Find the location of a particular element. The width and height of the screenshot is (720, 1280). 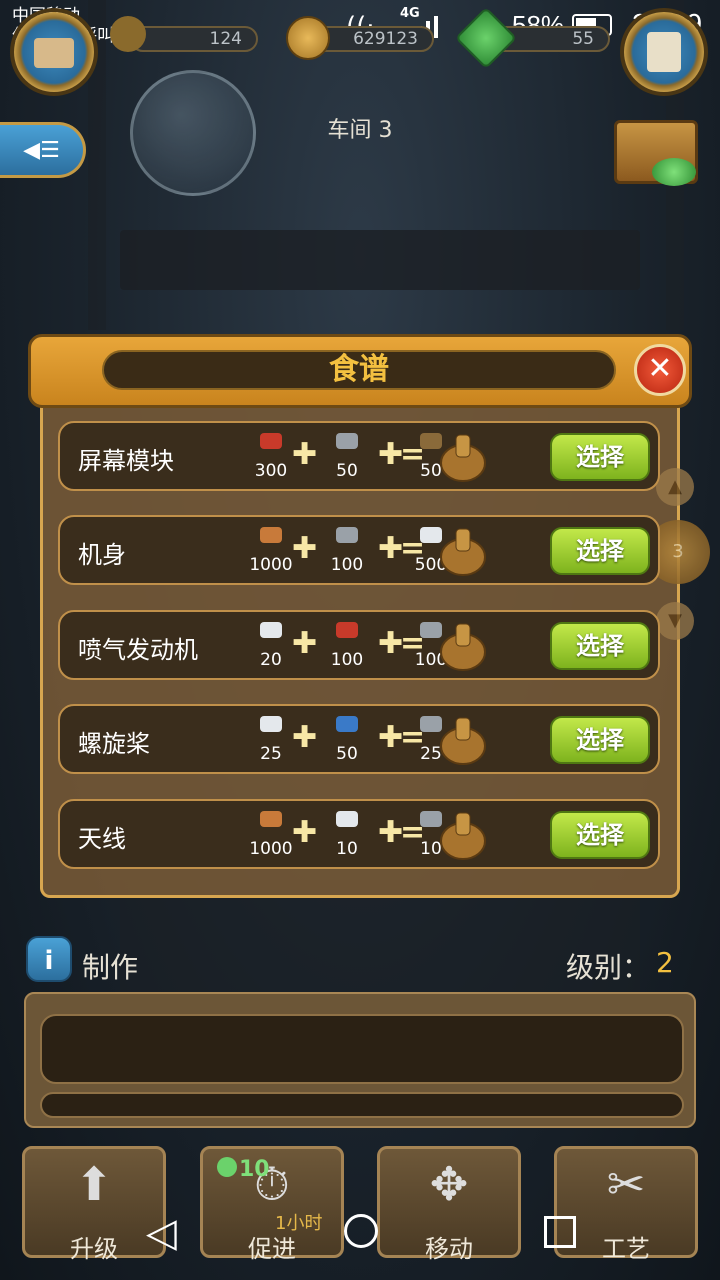

inventory-gear-button is located at coordinates (54, 52).